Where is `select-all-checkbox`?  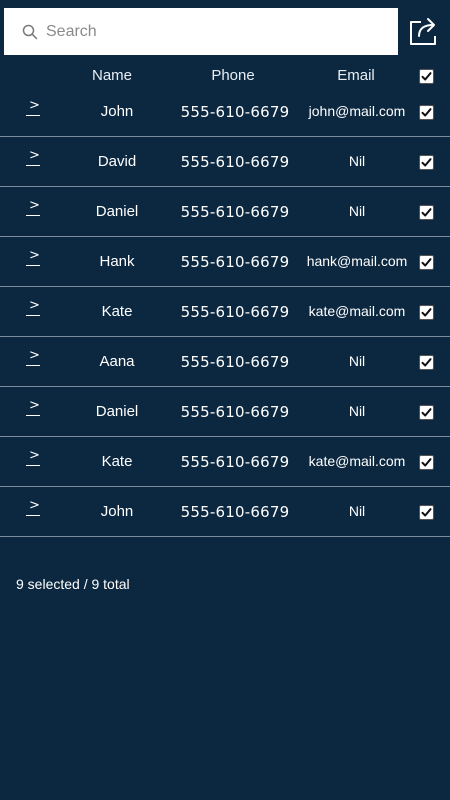 select-all-checkbox is located at coordinates (426, 76).